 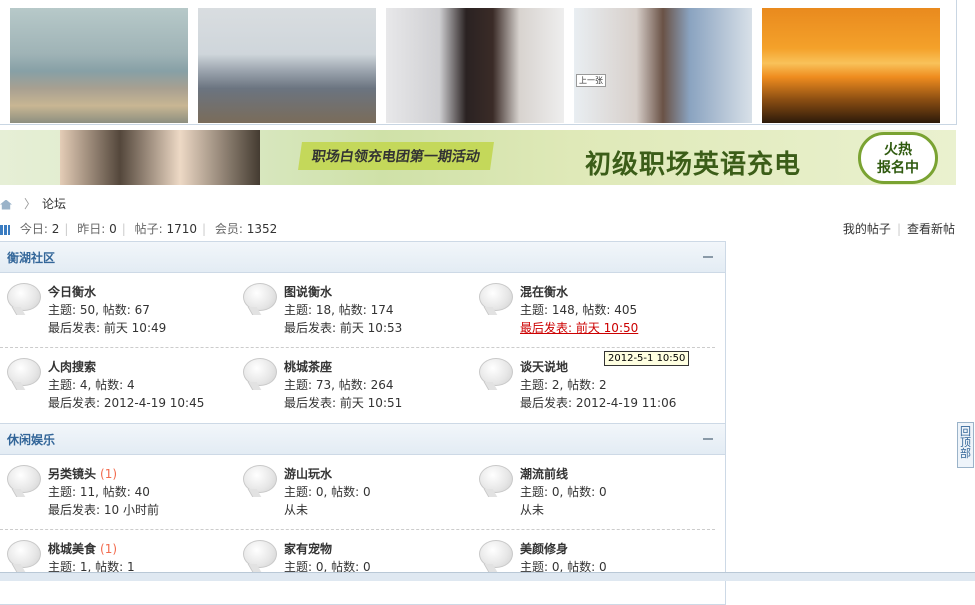 What do you see at coordinates (693, 165) in the screenshot?
I see `banner-headline: 初级职场英语充电` at bounding box center [693, 165].